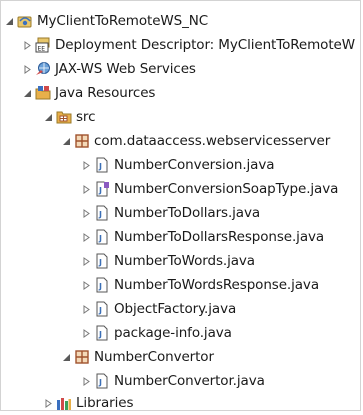 Image resolution: width=363 pixels, height=415 pixels. I want to click on tree-node-label: NumberConversion.java, so click(194, 165).